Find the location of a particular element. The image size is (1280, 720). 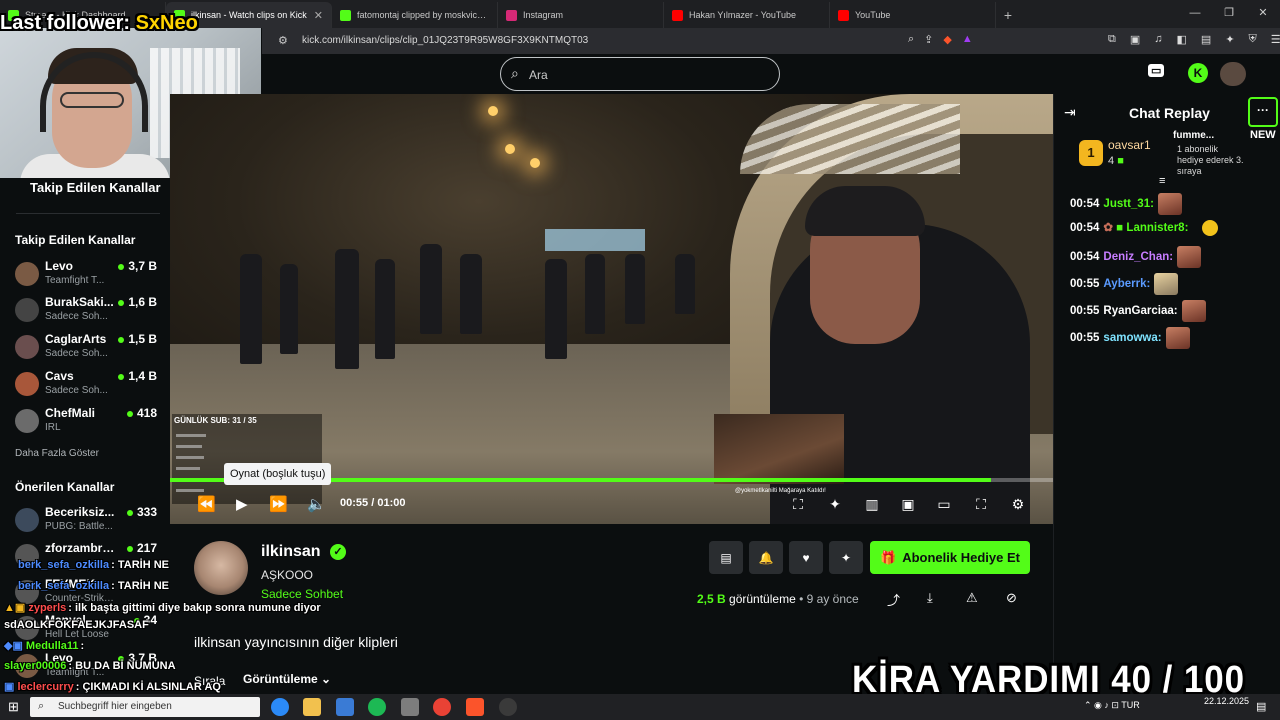

obs-icon is located at coordinates (508, 707).